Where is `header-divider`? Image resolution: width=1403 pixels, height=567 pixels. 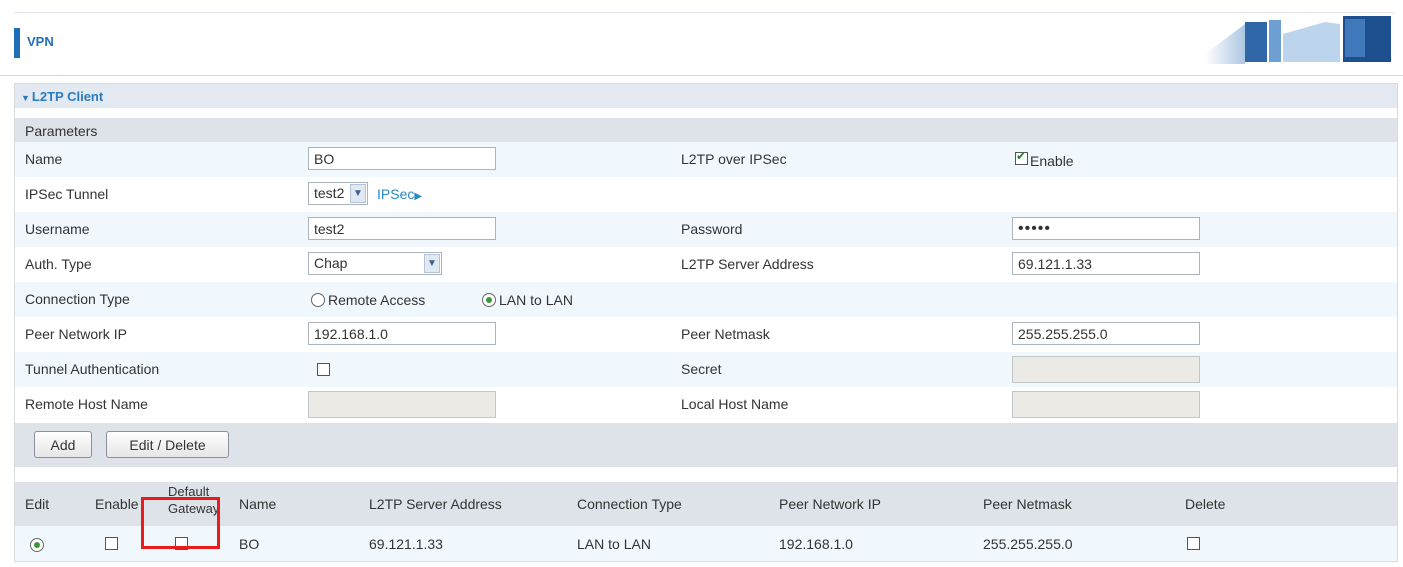
header-divider is located at coordinates (704, 12).